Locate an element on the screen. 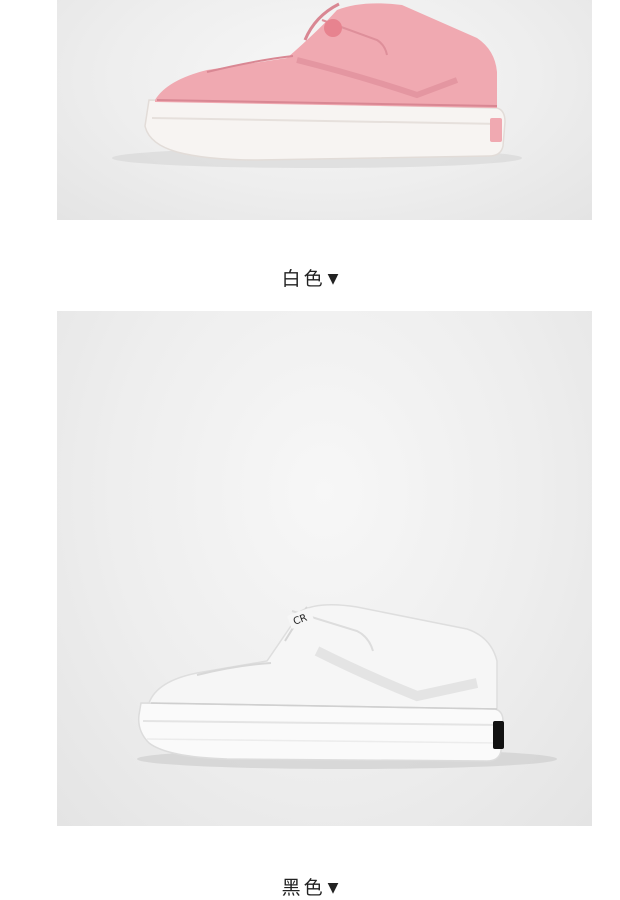  caption-text: 白色 is located at coordinates (303, 279).